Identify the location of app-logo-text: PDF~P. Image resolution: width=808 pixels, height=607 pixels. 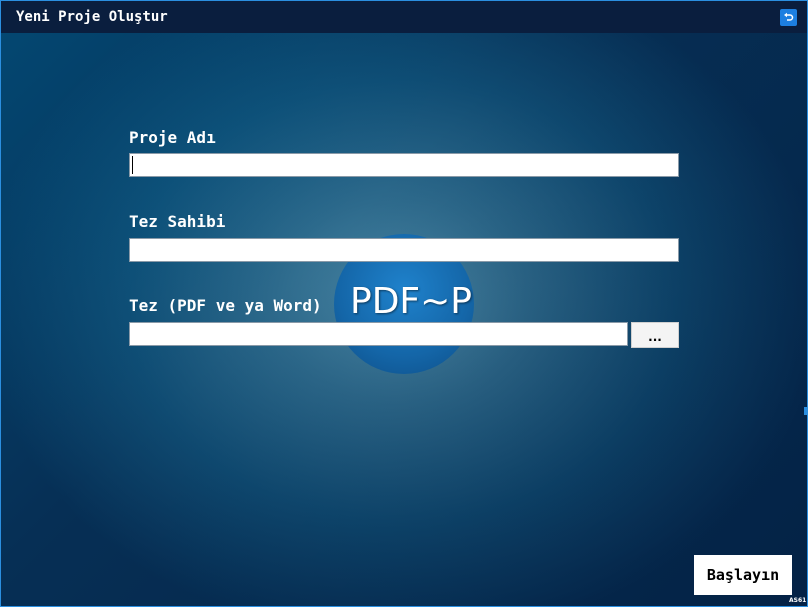
(411, 301).